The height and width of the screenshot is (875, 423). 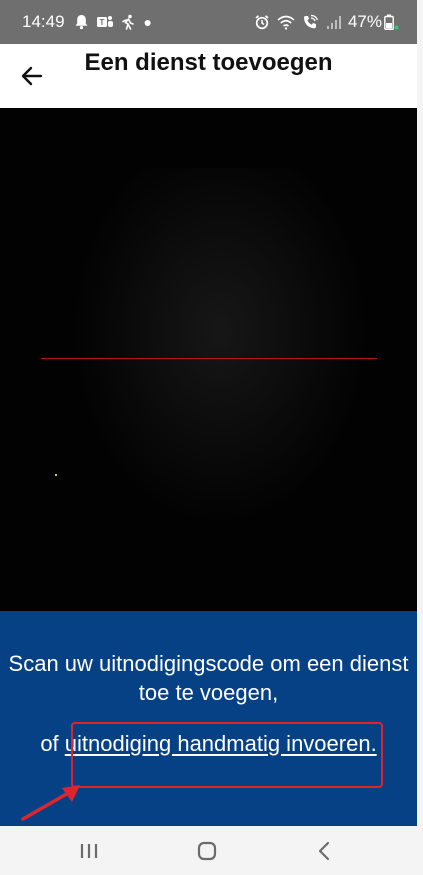 What do you see at coordinates (81, 22) in the screenshot?
I see `notification-bell-icon` at bounding box center [81, 22].